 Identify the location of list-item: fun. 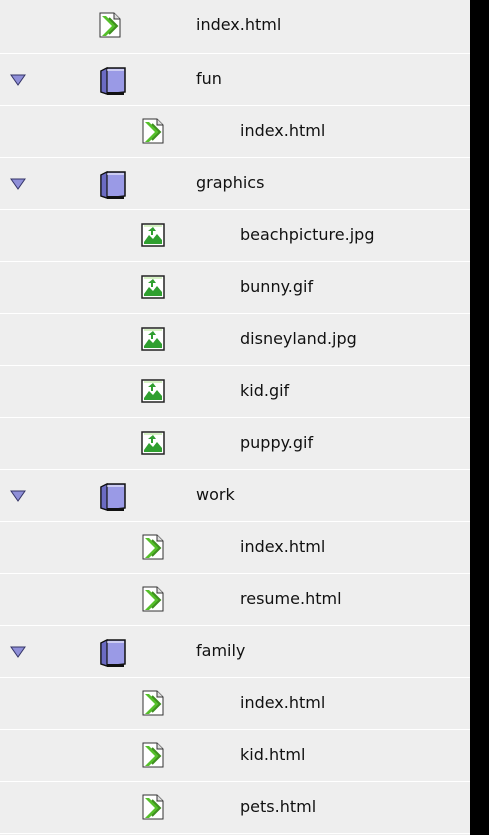
(235, 80).